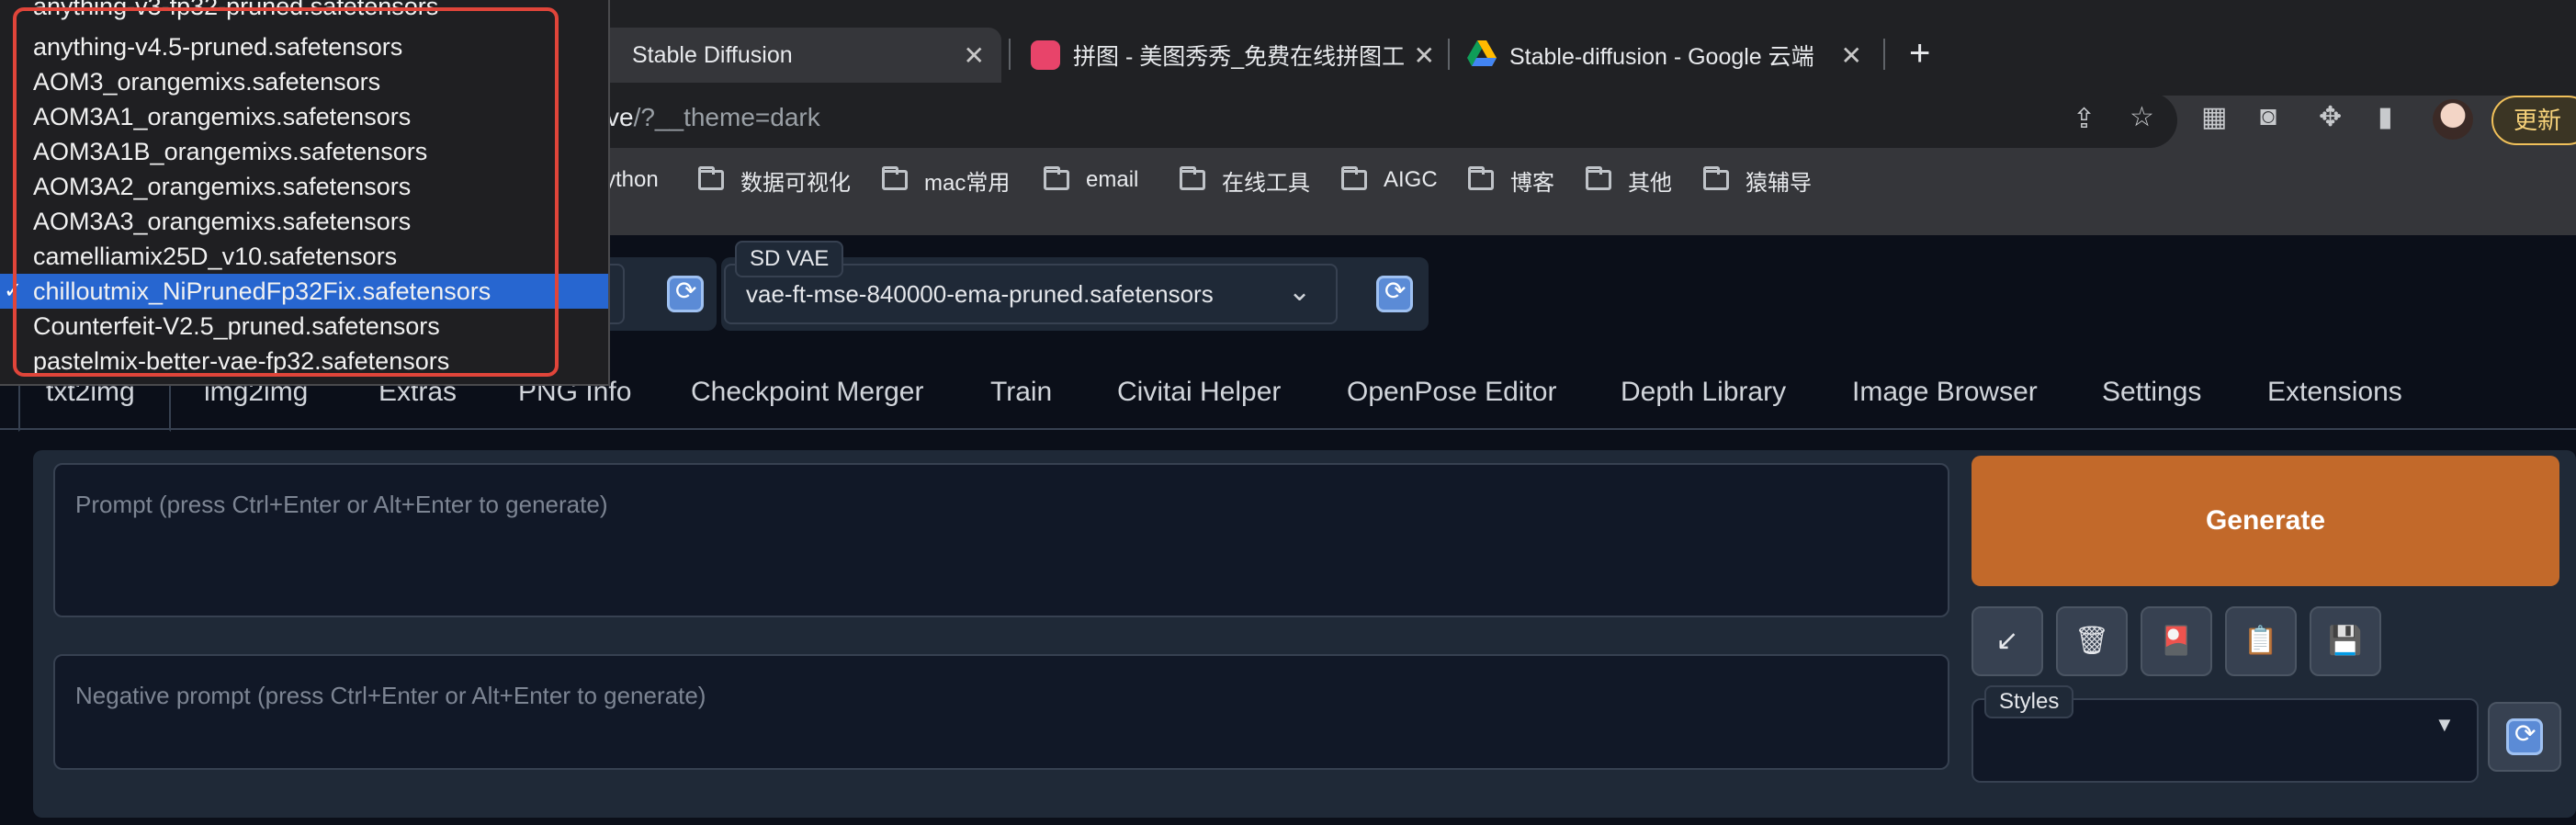 The height and width of the screenshot is (825, 2576). What do you see at coordinates (304, 186) in the screenshot?
I see `dropdown-option: AOM3A2_orangemixs.safetensors` at bounding box center [304, 186].